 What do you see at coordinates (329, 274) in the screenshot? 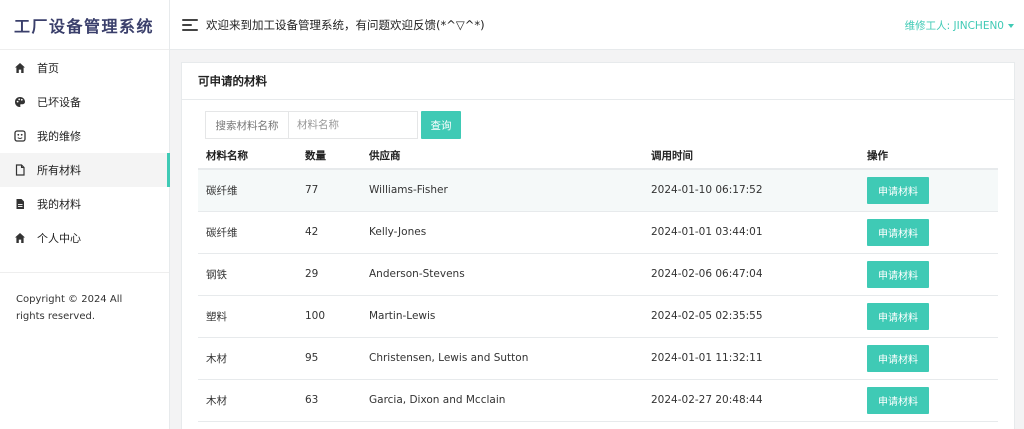
I see `material-quantity: 29` at bounding box center [329, 274].